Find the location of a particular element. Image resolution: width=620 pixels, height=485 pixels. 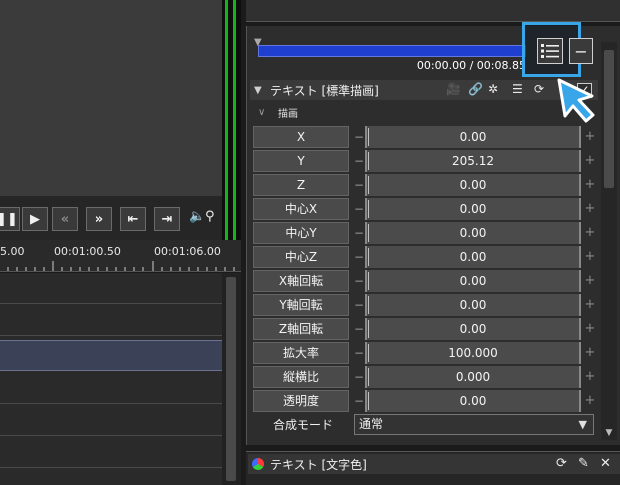

param-label: Y is located at coordinates (301, 161).